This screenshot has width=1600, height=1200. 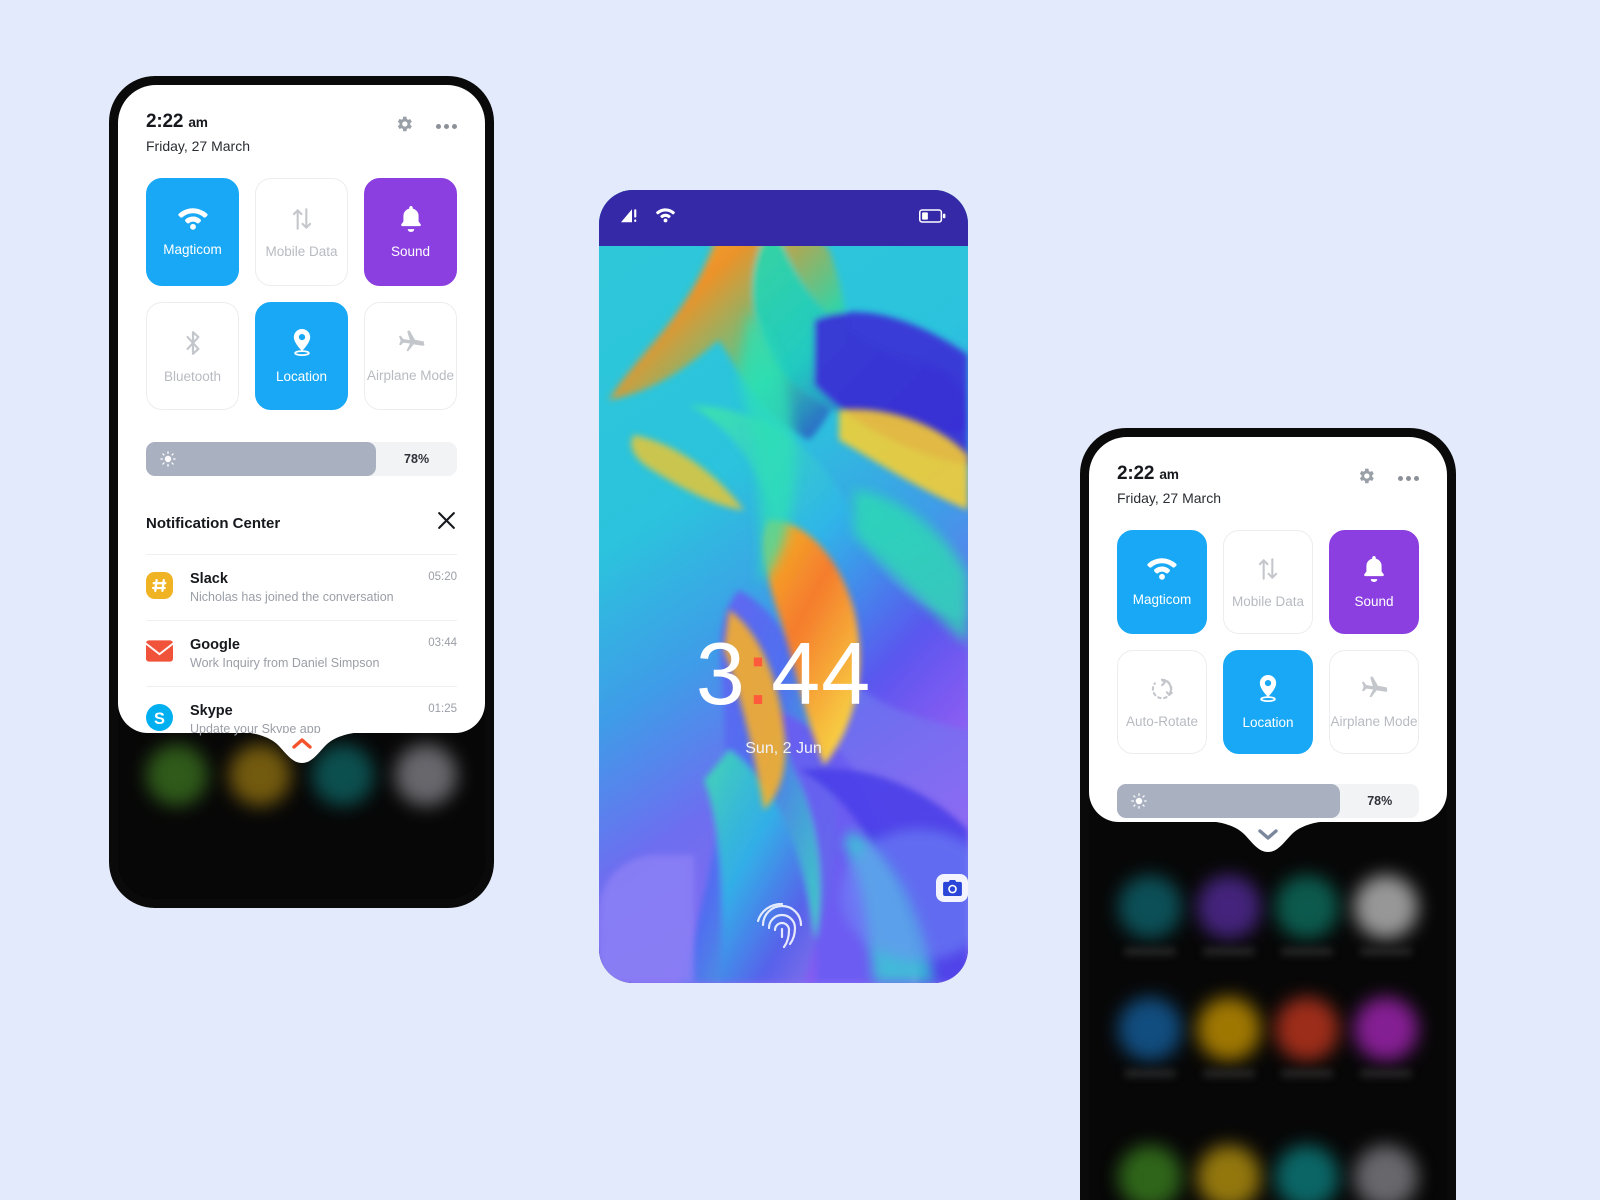 What do you see at coordinates (261, 459) in the screenshot?
I see `brightness-slider-fill-left` at bounding box center [261, 459].